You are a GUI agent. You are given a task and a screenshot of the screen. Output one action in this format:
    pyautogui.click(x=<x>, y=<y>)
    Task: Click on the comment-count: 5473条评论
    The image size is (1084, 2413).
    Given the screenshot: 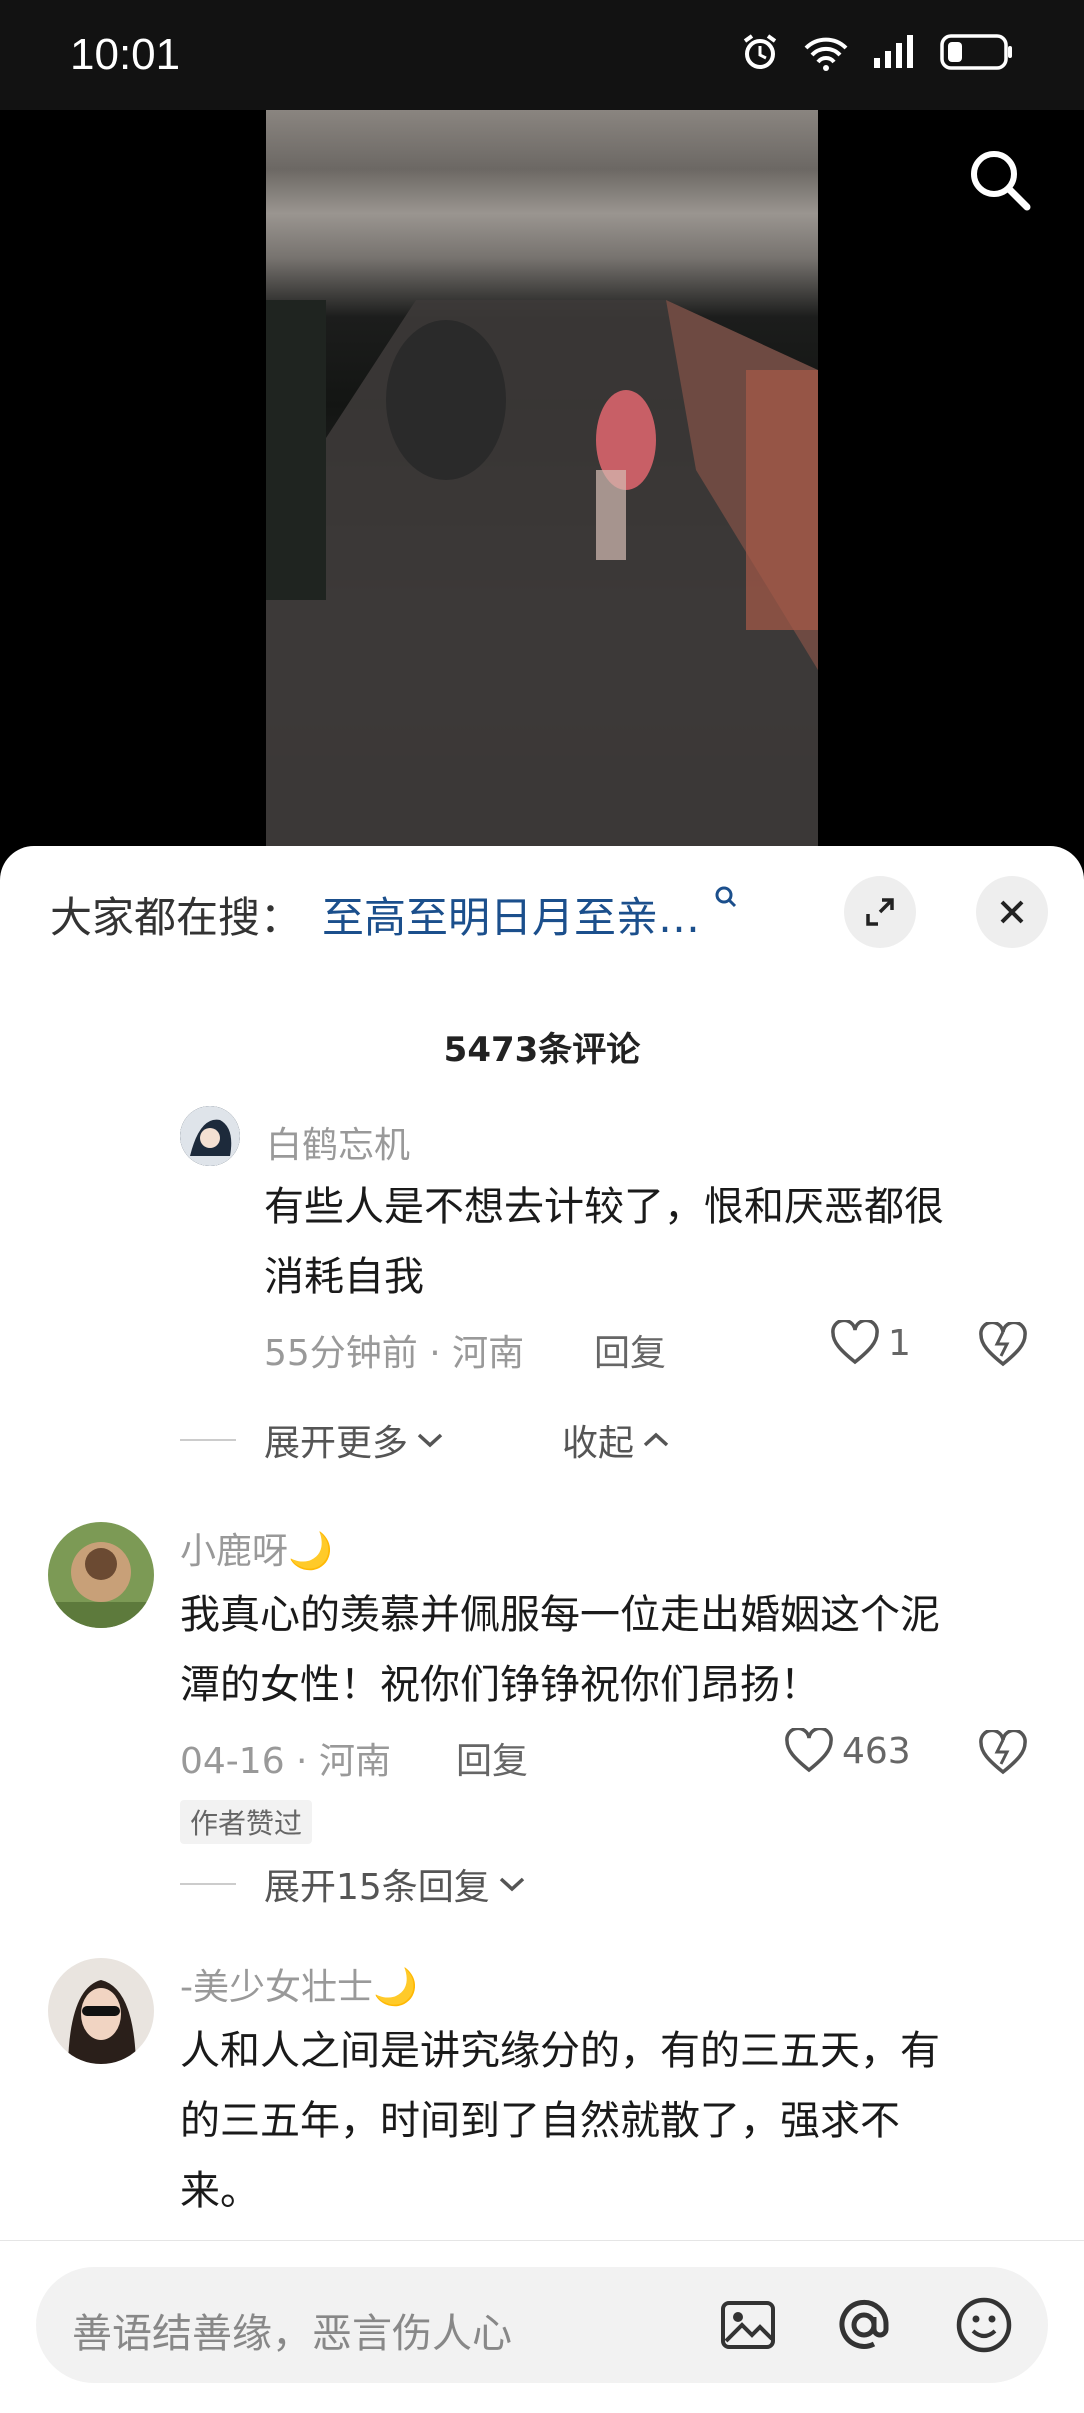 What is the action you would take?
    pyautogui.click(x=542, y=1050)
    